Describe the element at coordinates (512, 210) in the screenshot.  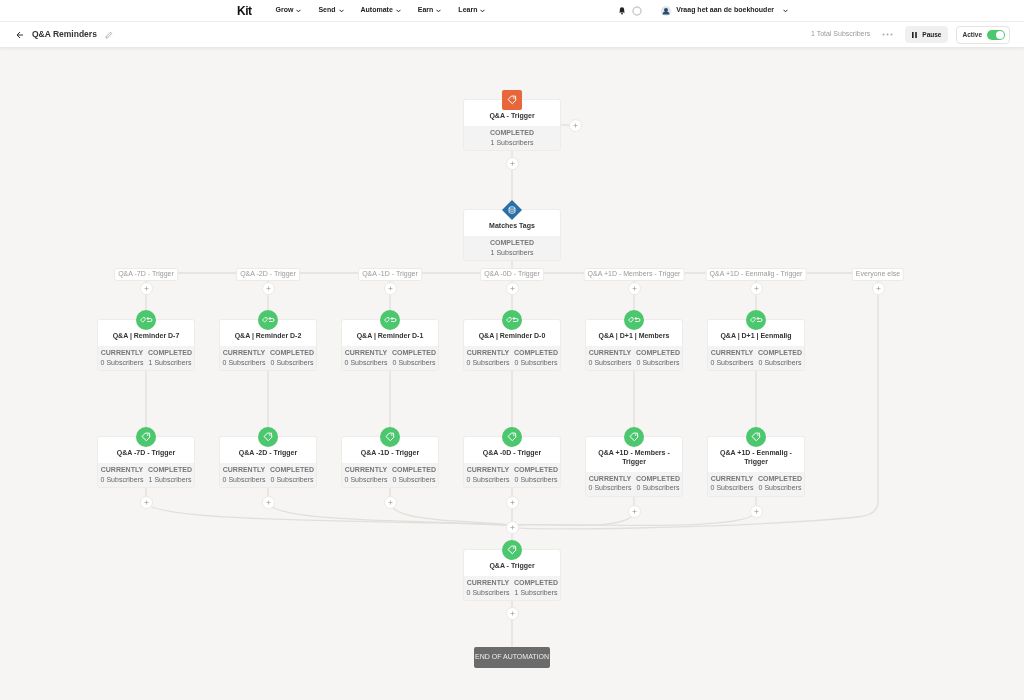
I see `condition-icon` at that location.